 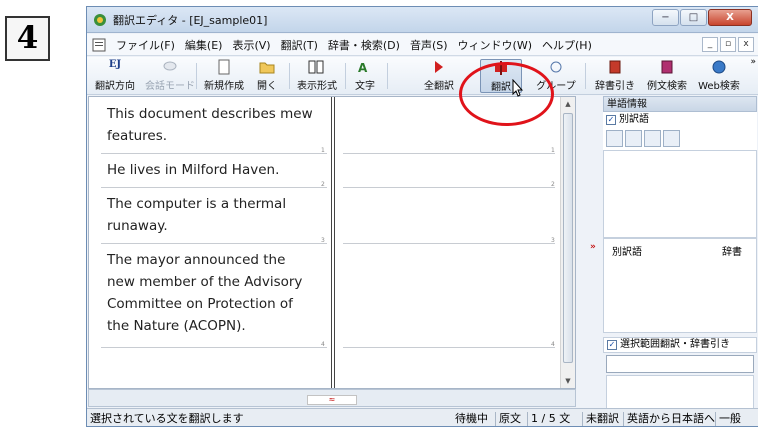 What do you see at coordinates (567, 45) in the screenshot?
I see `menu-help: ヘルプ(H)` at bounding box center [567, 45].